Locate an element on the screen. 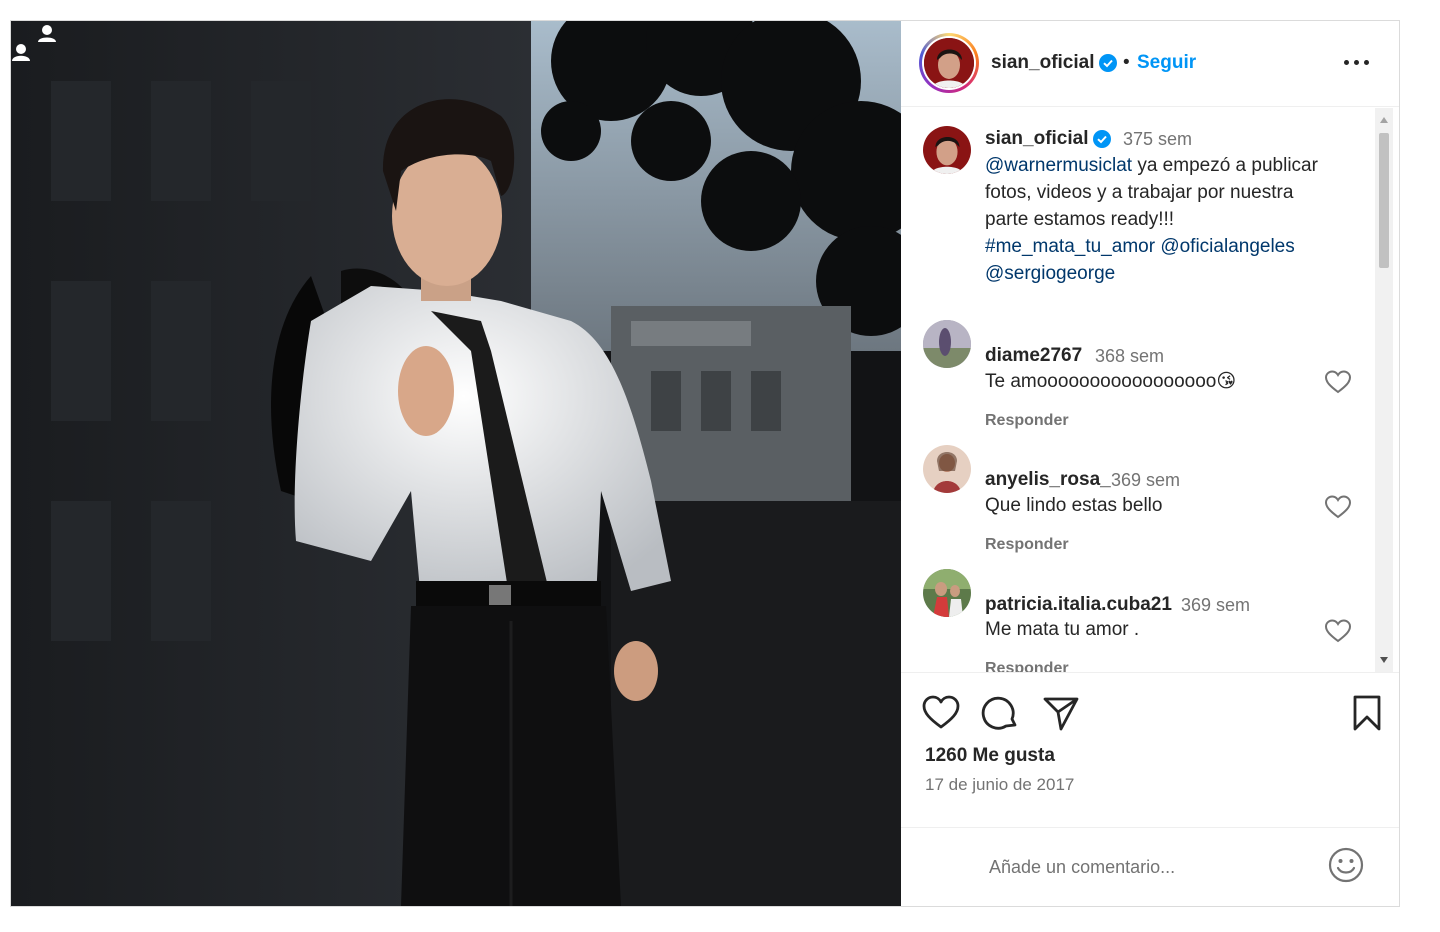 This screenshot has width=1440, height=932. comment-bubble-icon is located at coordinates (1001, 713).